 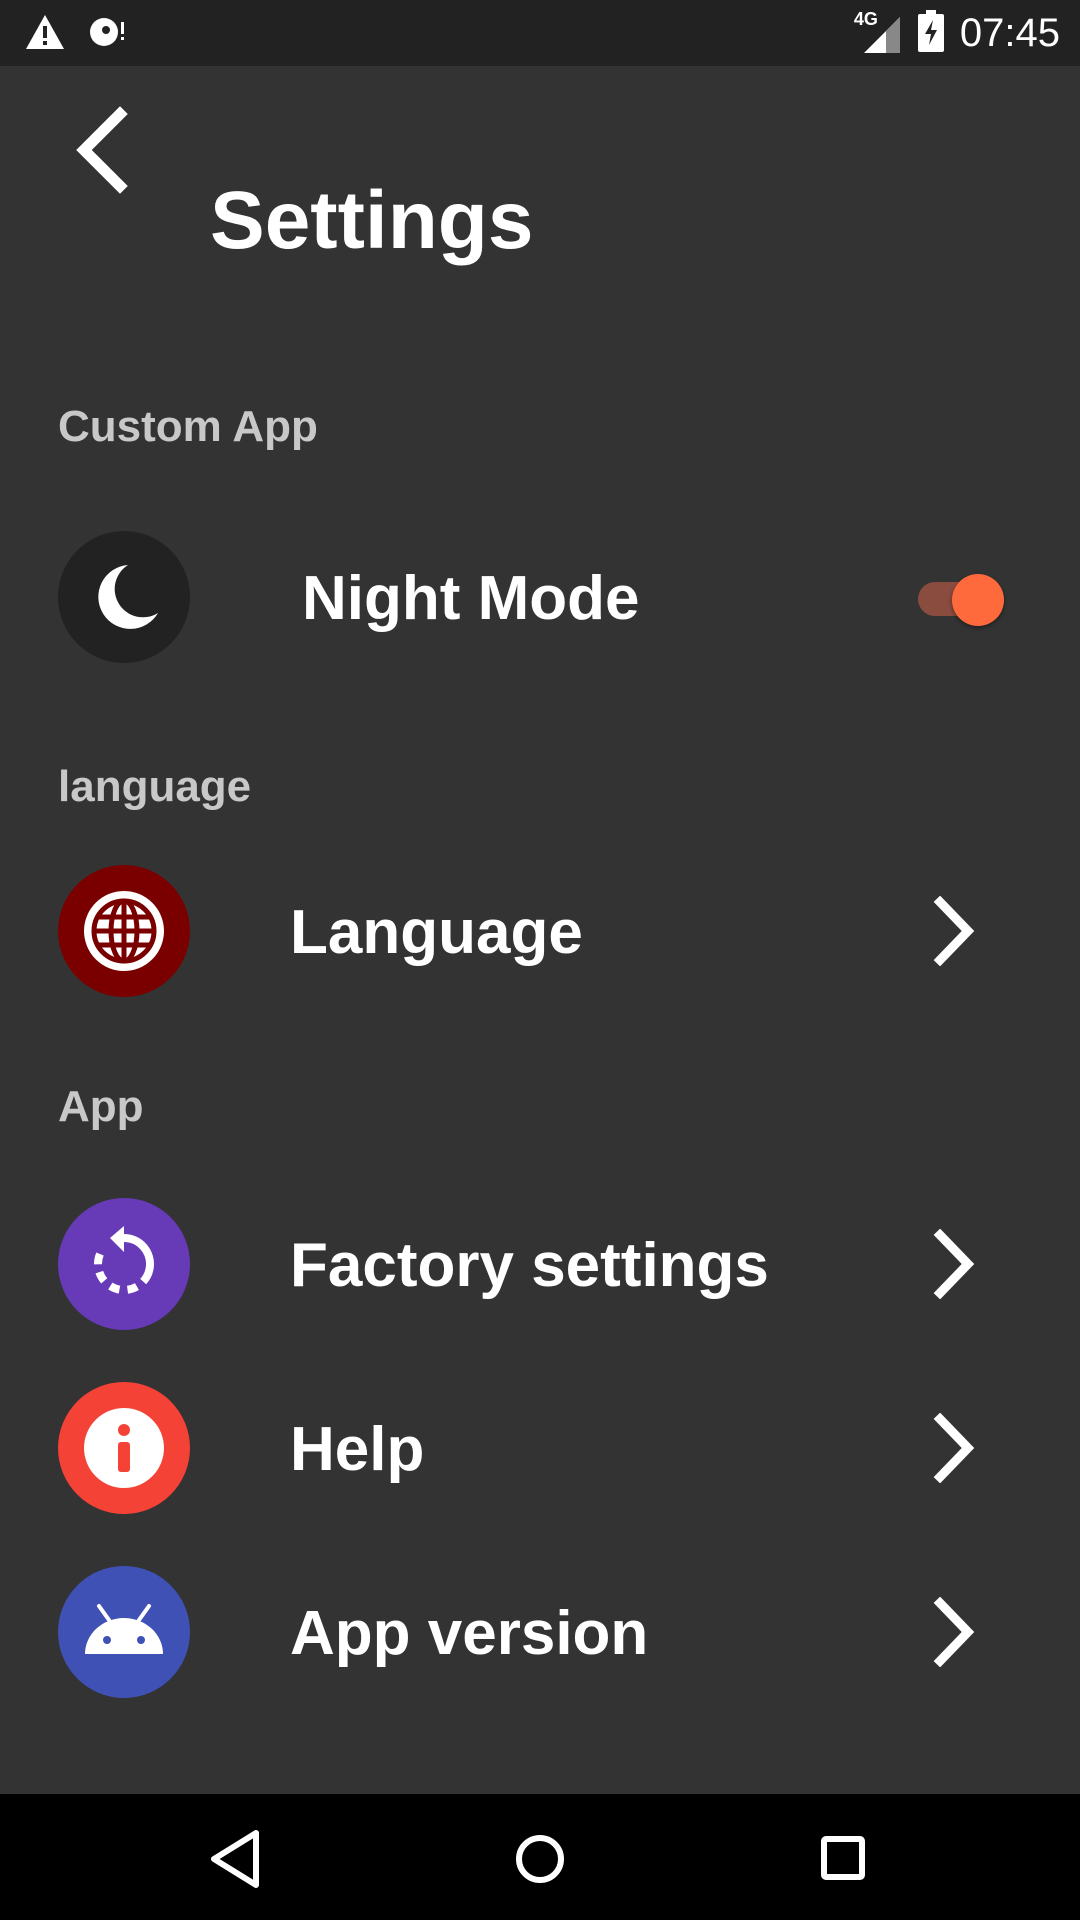 What do you see at coordinates (471, 598) in the screenshot?
I see `night-mode-label: Night Mode` at bounding box center [471, 598].